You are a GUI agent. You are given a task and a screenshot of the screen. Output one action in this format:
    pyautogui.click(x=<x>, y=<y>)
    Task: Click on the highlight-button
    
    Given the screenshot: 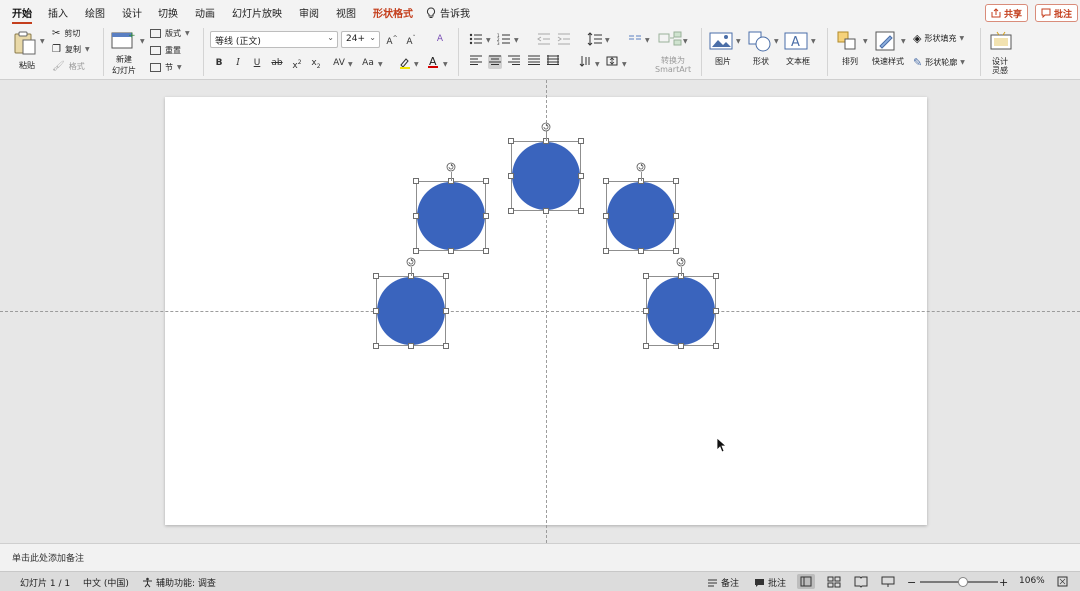 What is the action you would take?
    pyautogui.click(x=405, y=63)
    